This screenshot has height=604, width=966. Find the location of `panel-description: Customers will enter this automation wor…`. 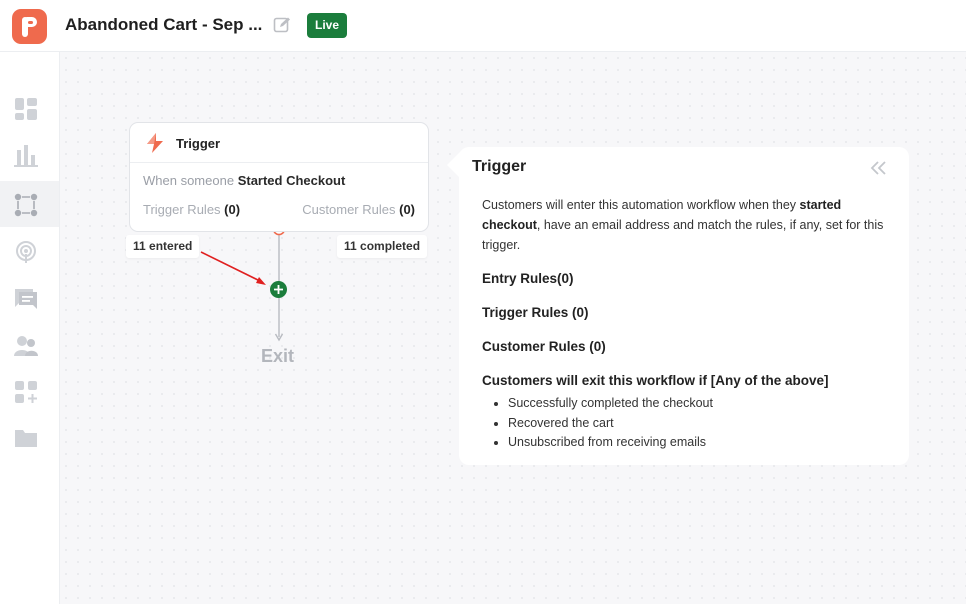

panel-description: Customers will enter this automation wor… is located at coordinates (687, 225).